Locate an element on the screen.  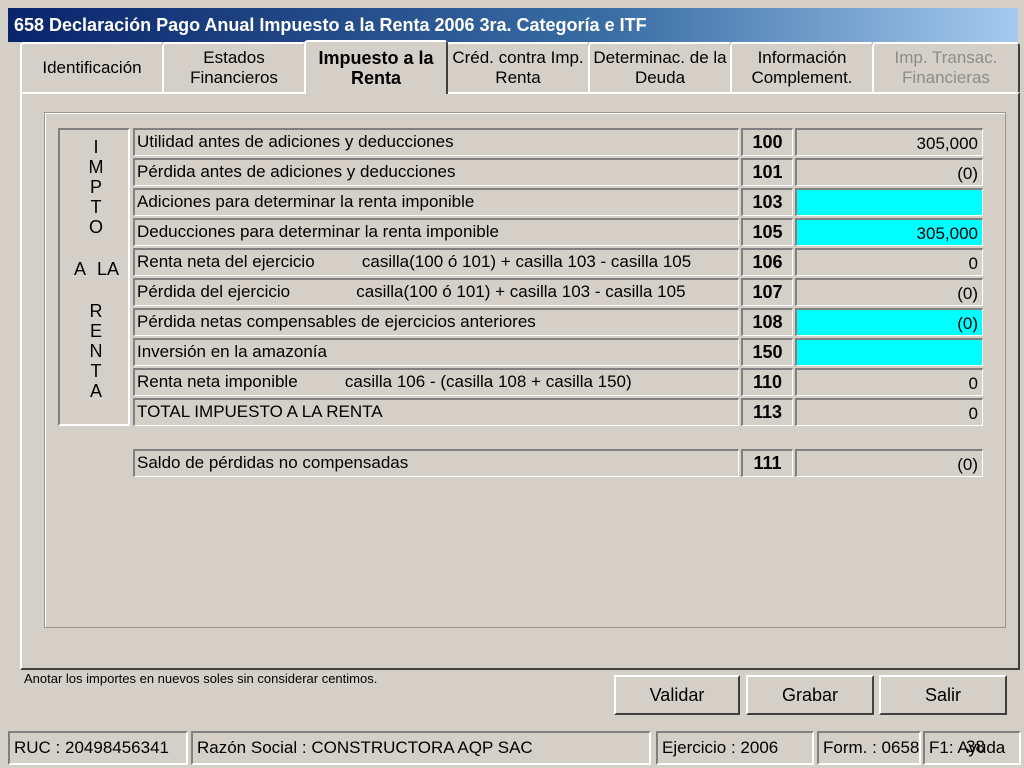
salir-label: Salir is located at coordinates (942, 694).